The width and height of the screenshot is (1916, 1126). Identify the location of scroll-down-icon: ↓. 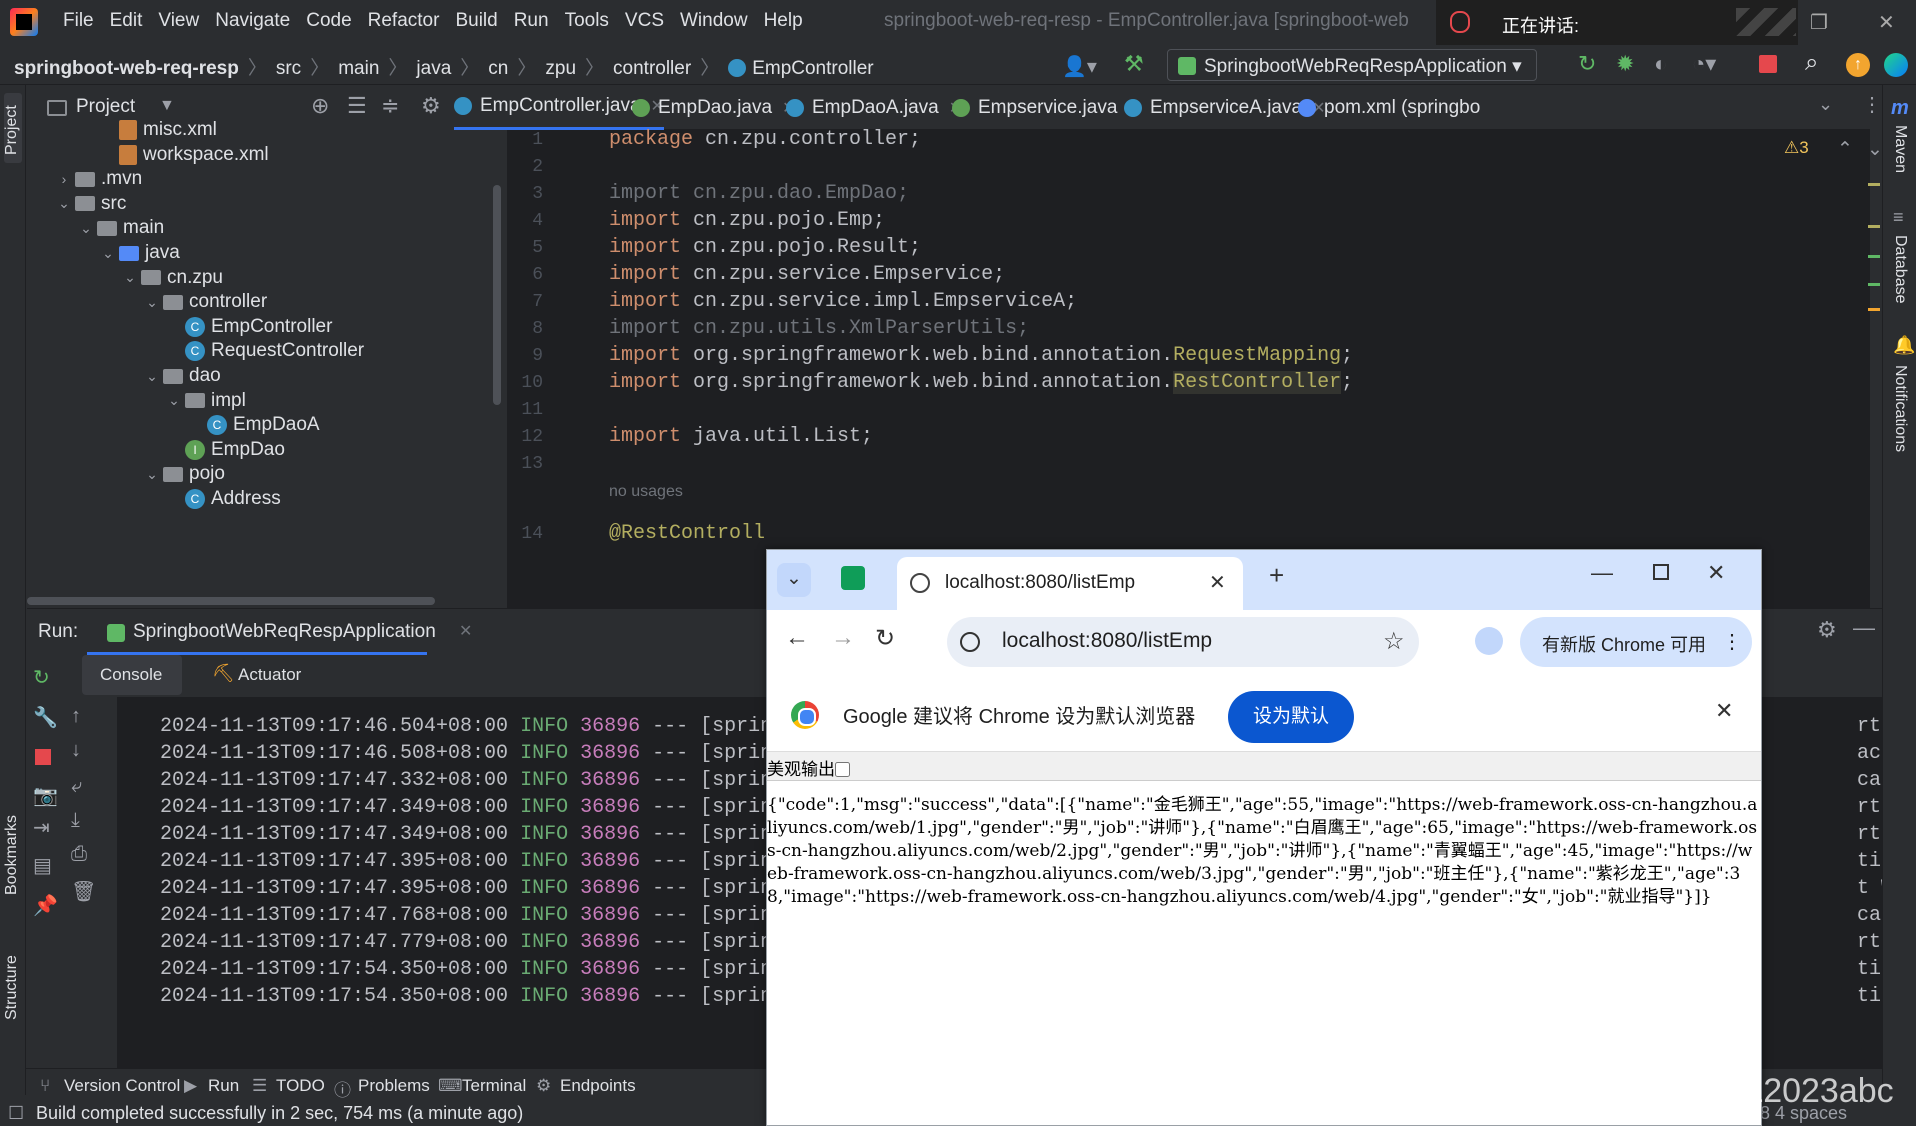
(76, 750).